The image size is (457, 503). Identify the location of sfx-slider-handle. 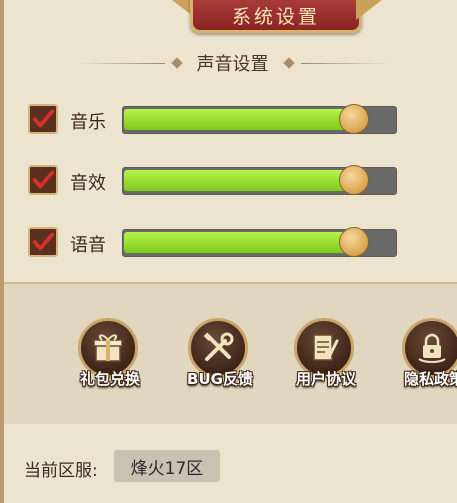
(354, 180).